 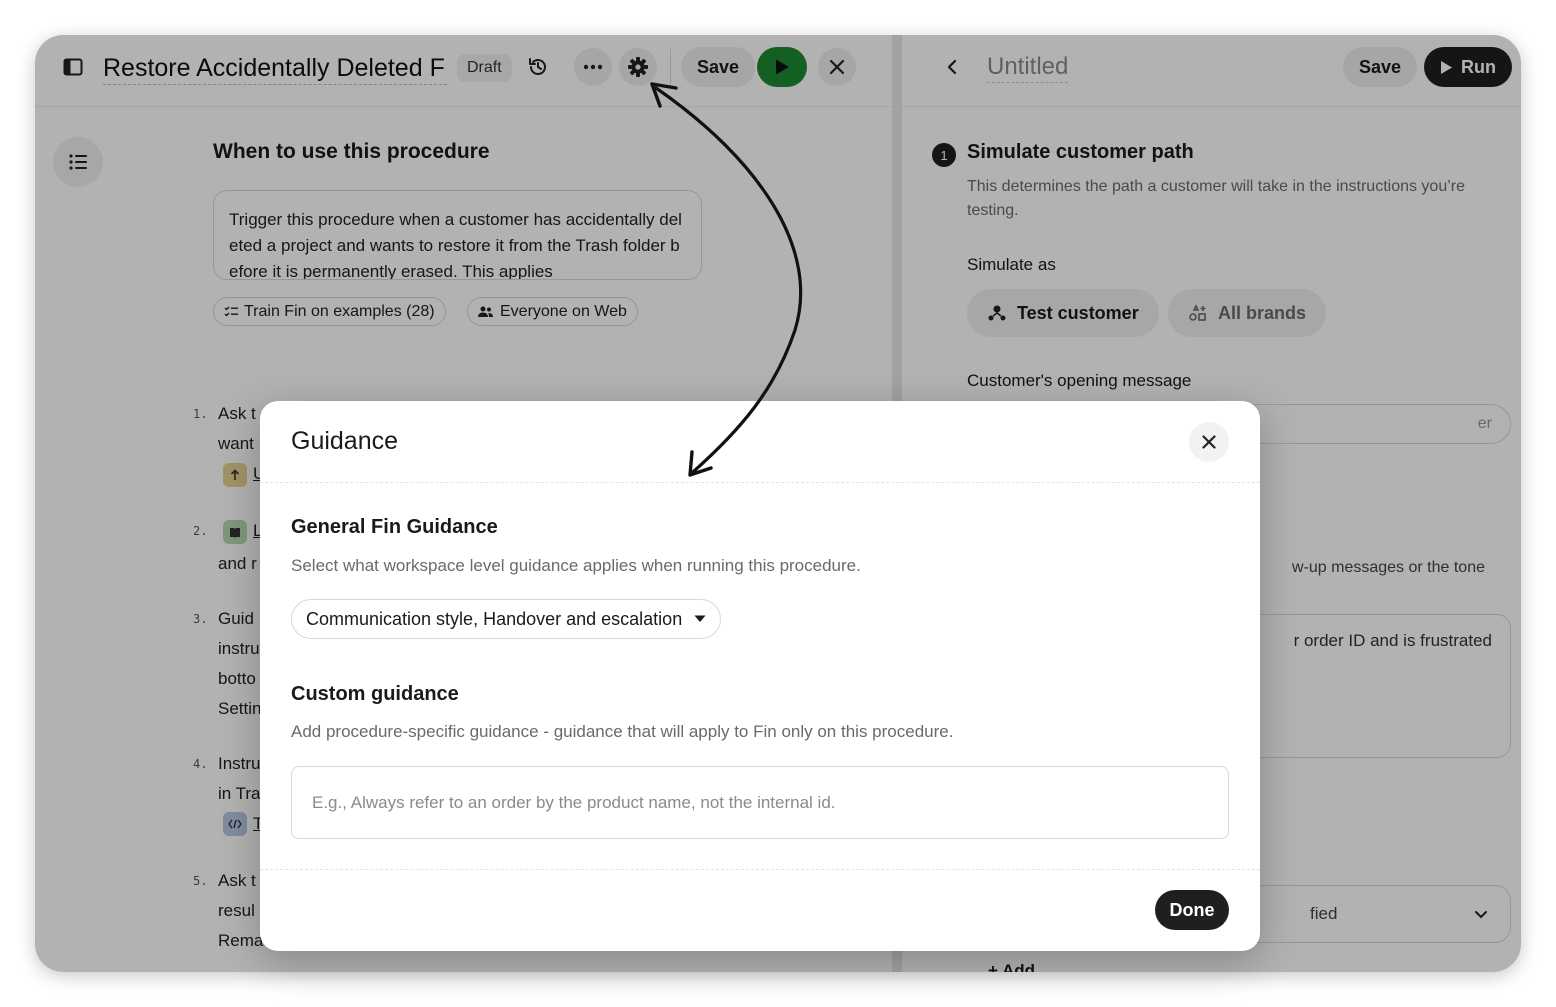 What do you see at coordinates (700, 618) in the screenshot?
I see `caret-down-icon` at bounding box center [700, 618].